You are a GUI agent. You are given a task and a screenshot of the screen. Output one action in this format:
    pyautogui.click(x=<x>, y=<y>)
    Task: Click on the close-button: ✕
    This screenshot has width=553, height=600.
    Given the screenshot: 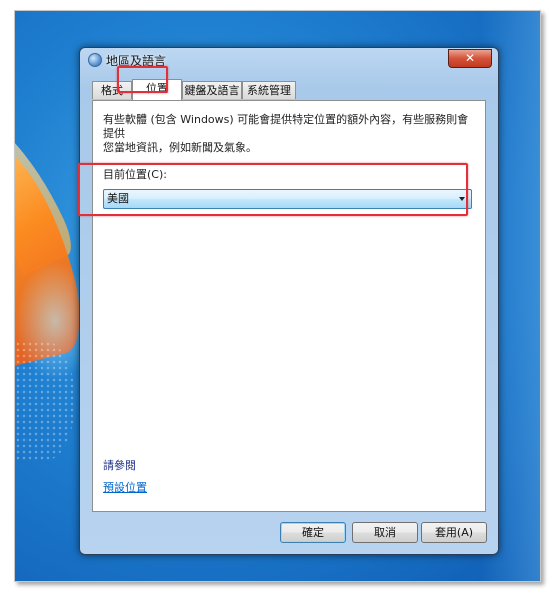 What is the action you would take?
    pyautogui.click(x=470, y=58)
    